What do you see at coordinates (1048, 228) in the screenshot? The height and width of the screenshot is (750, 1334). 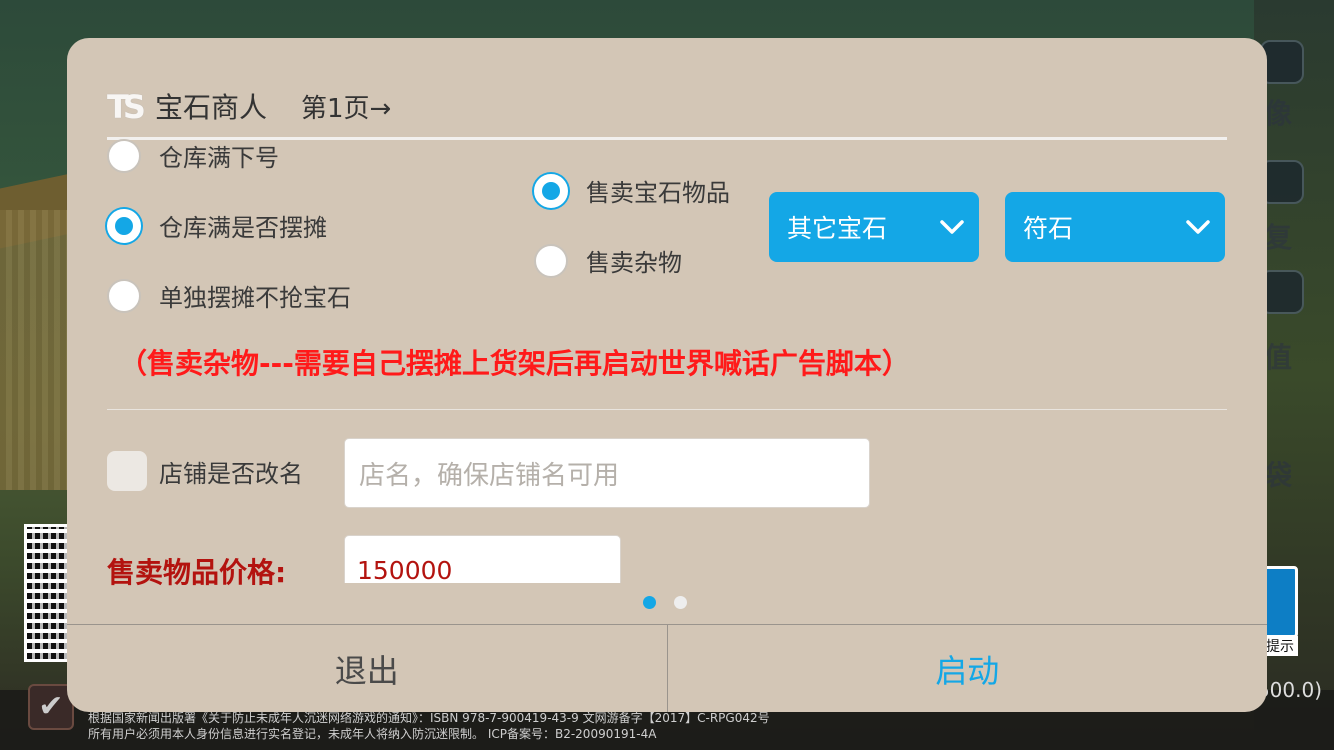 I see `dropdown-value: 符石` at bounding box center [1048, 228].